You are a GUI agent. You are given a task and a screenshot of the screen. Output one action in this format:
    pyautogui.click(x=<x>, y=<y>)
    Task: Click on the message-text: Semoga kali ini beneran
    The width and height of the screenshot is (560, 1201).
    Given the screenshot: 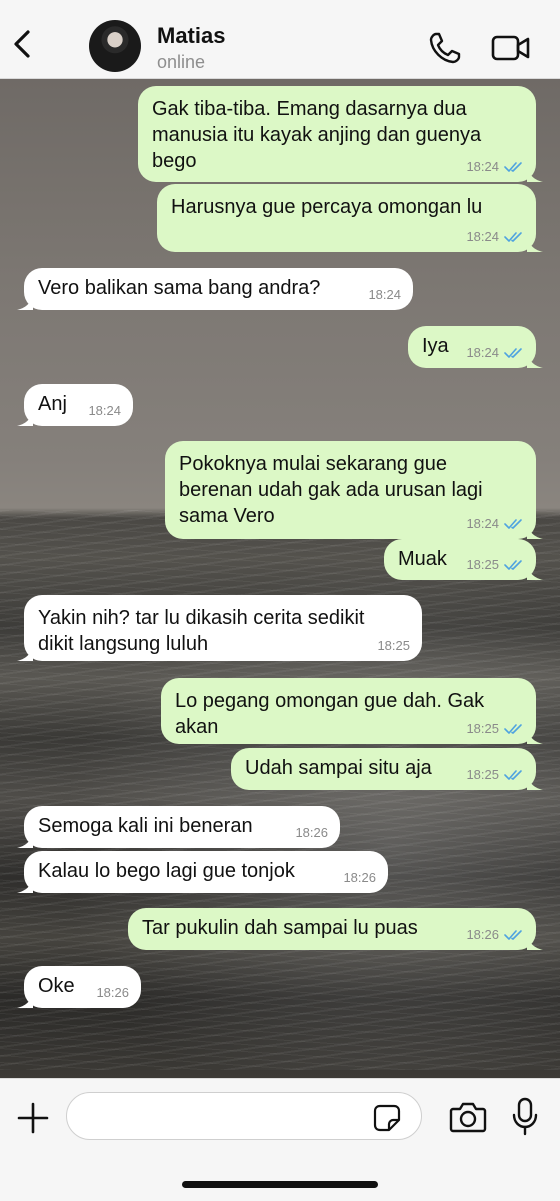 What is the action you would take?
    pyautogui.click(x=145, y=826)
    